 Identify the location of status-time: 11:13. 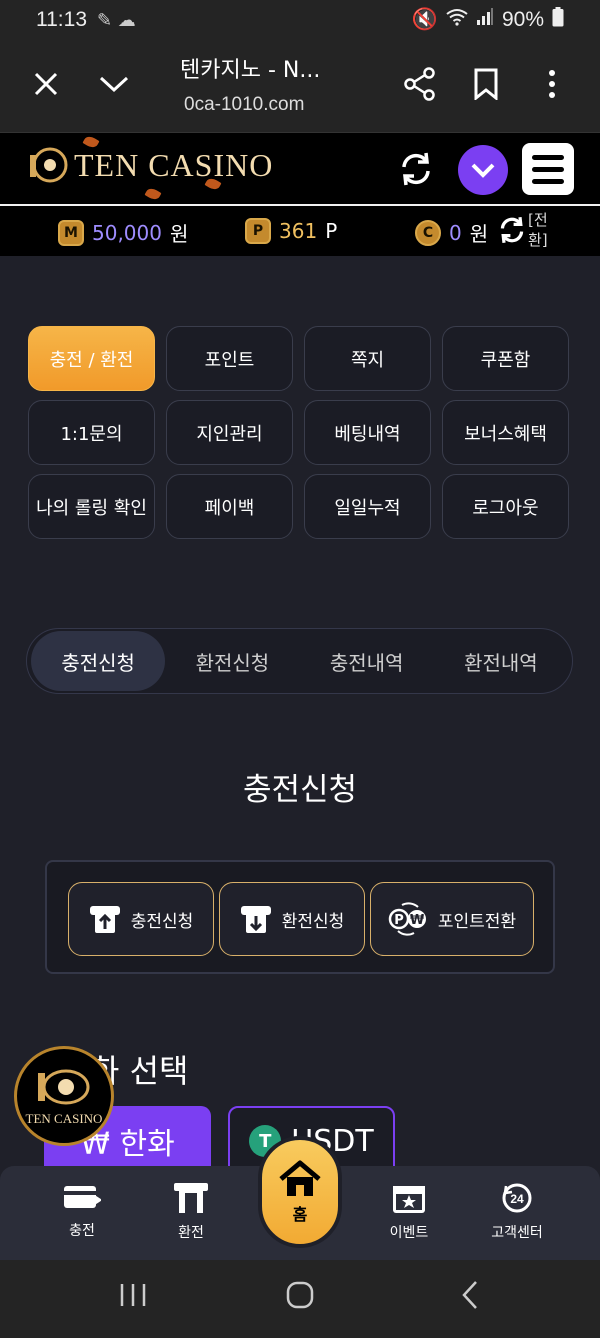
(61, 19).